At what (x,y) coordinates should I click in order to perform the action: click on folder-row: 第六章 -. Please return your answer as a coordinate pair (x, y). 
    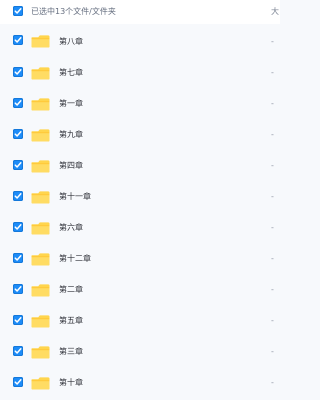
    Looking at the image, I should click on (140, 225).